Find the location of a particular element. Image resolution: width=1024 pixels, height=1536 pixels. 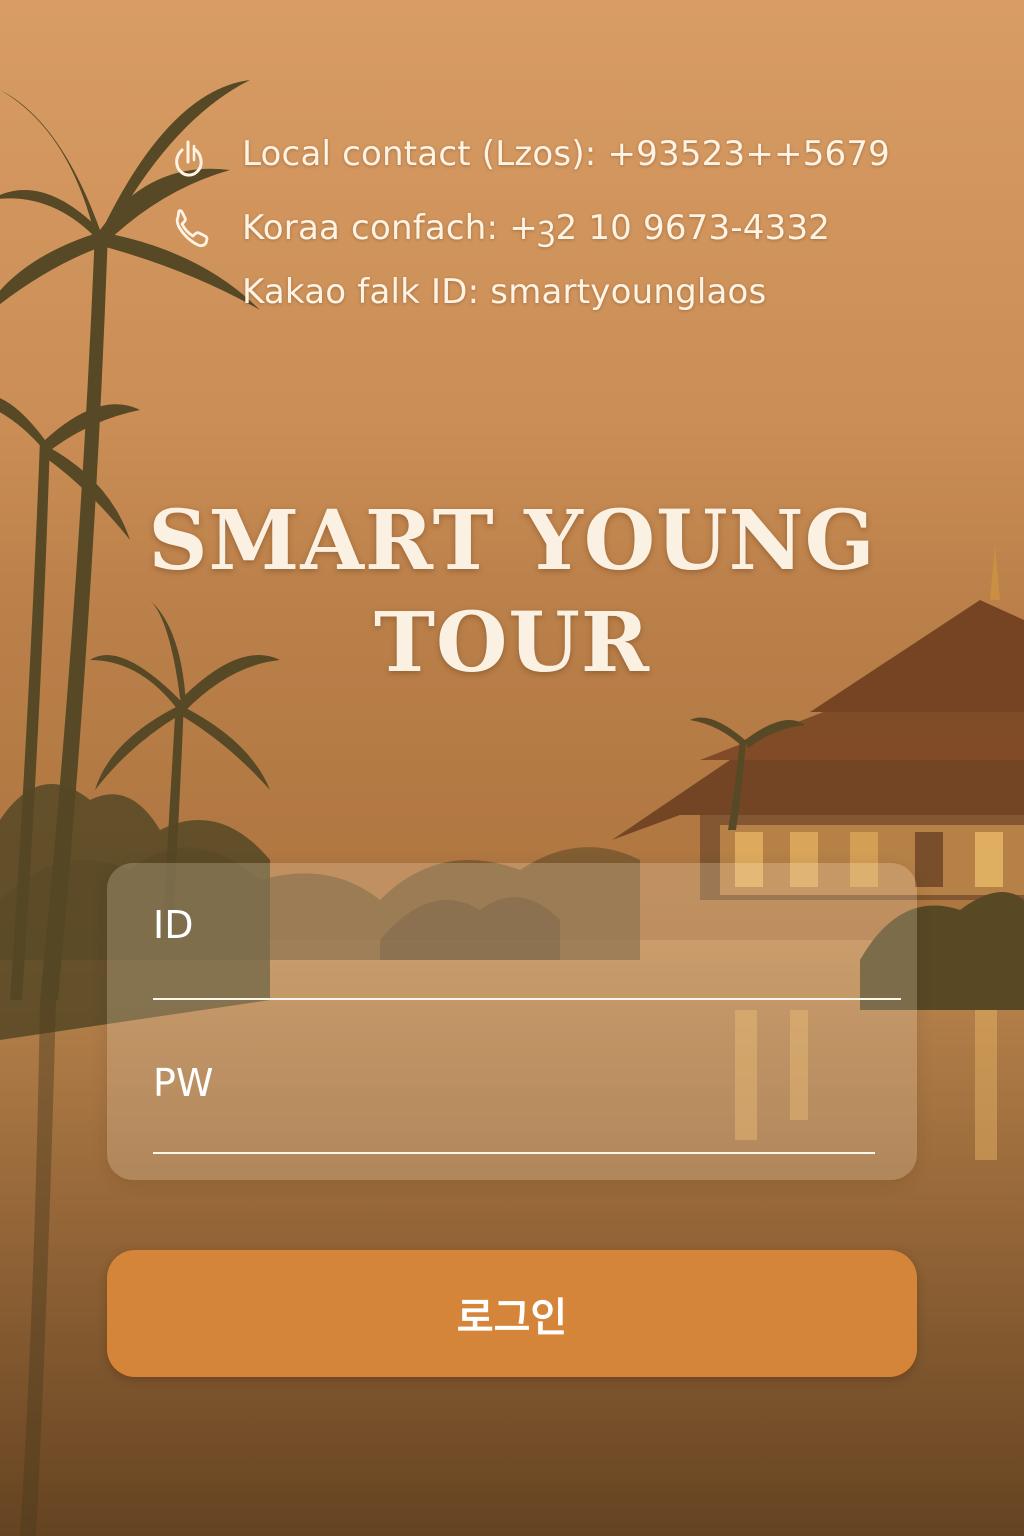

power-plug-icon is located at coordinates (189, 158).